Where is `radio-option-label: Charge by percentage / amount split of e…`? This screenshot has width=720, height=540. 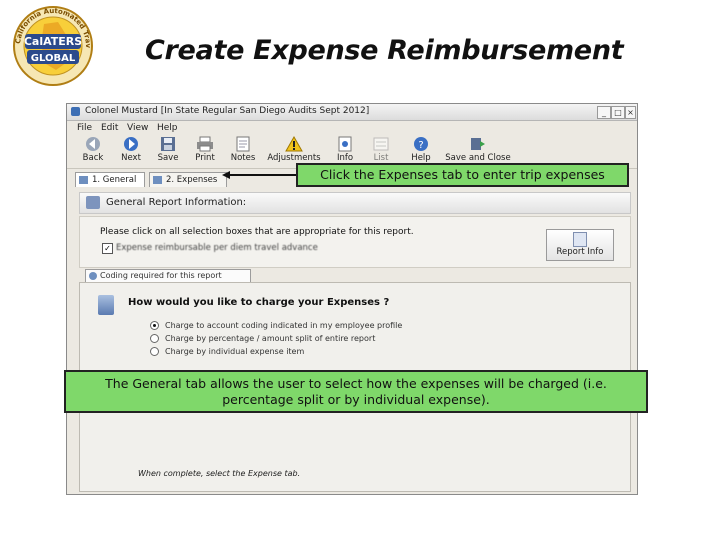
radio-option-label: Charge by percentage / amount split of e… is located at coordinates (270, 338).